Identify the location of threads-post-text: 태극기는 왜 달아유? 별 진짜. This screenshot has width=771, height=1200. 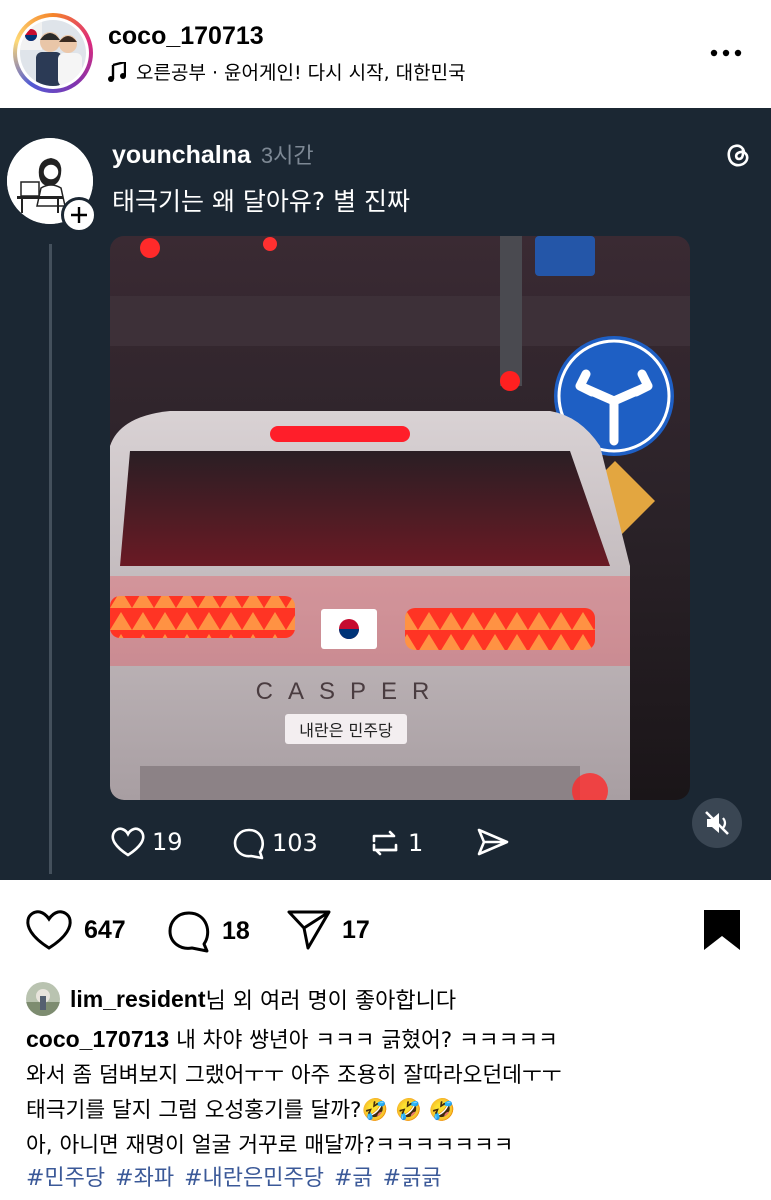
(261, 201).